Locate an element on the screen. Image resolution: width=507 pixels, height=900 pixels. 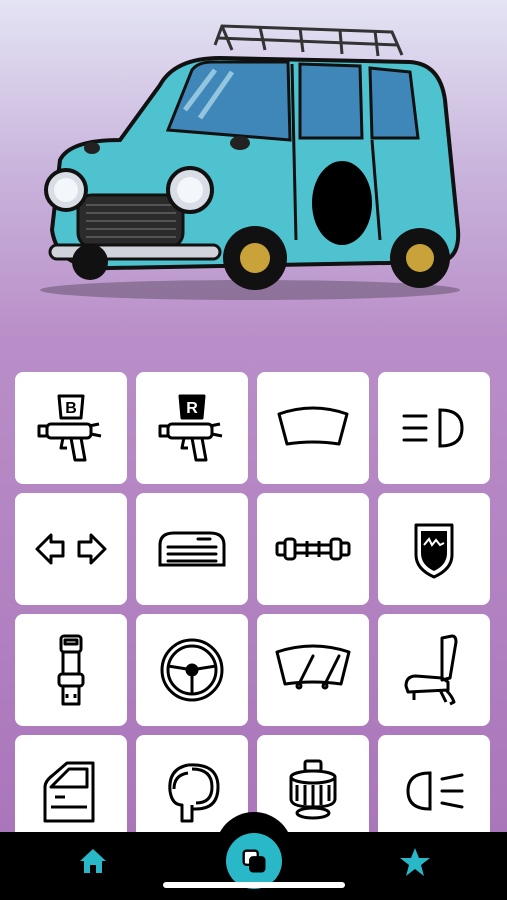
fuel-cap-icon is located at coordinates (313, 791).